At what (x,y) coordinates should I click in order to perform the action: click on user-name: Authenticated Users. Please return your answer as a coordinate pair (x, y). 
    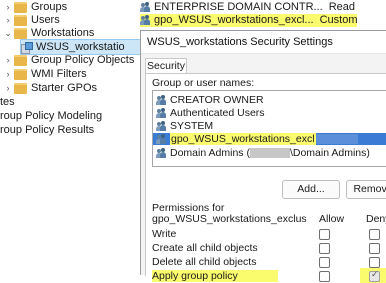
    Looking at the image, I should click on (217, 113).